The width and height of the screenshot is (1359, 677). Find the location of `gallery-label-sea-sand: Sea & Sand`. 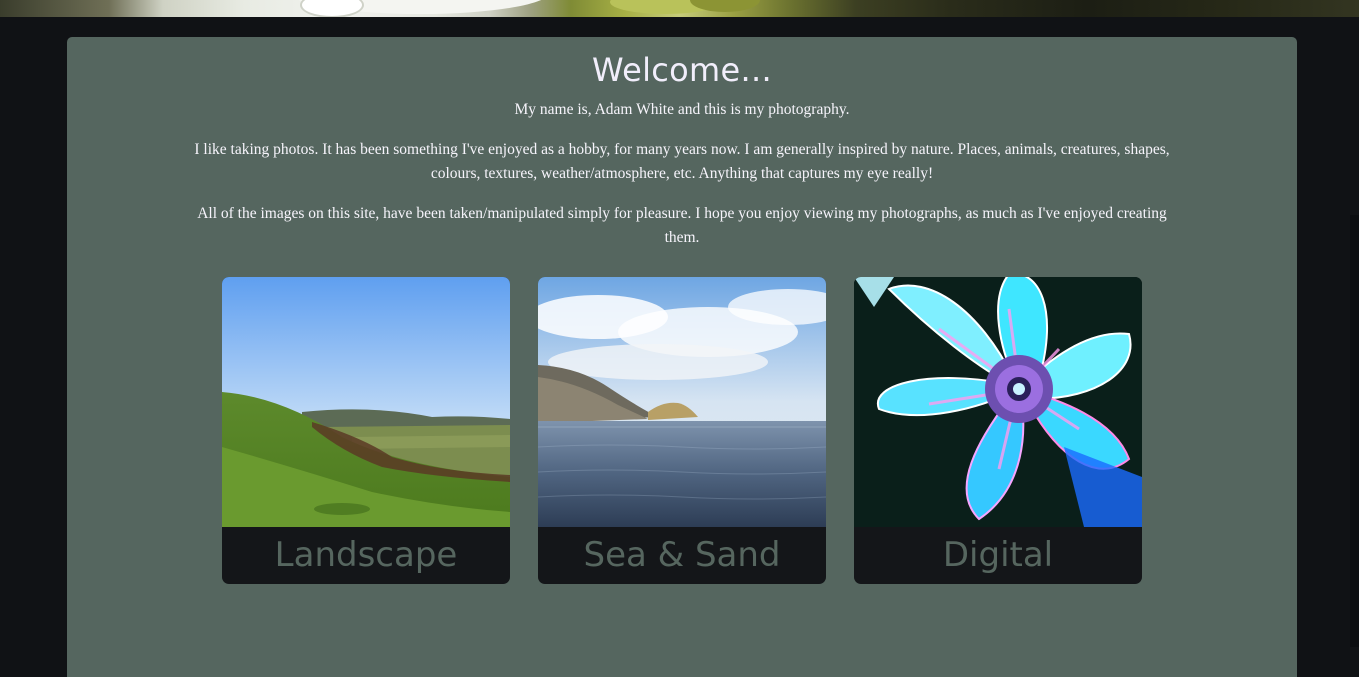

gallery-label-sea-sand: Sea & Sand is located at coordinates (682, 555).